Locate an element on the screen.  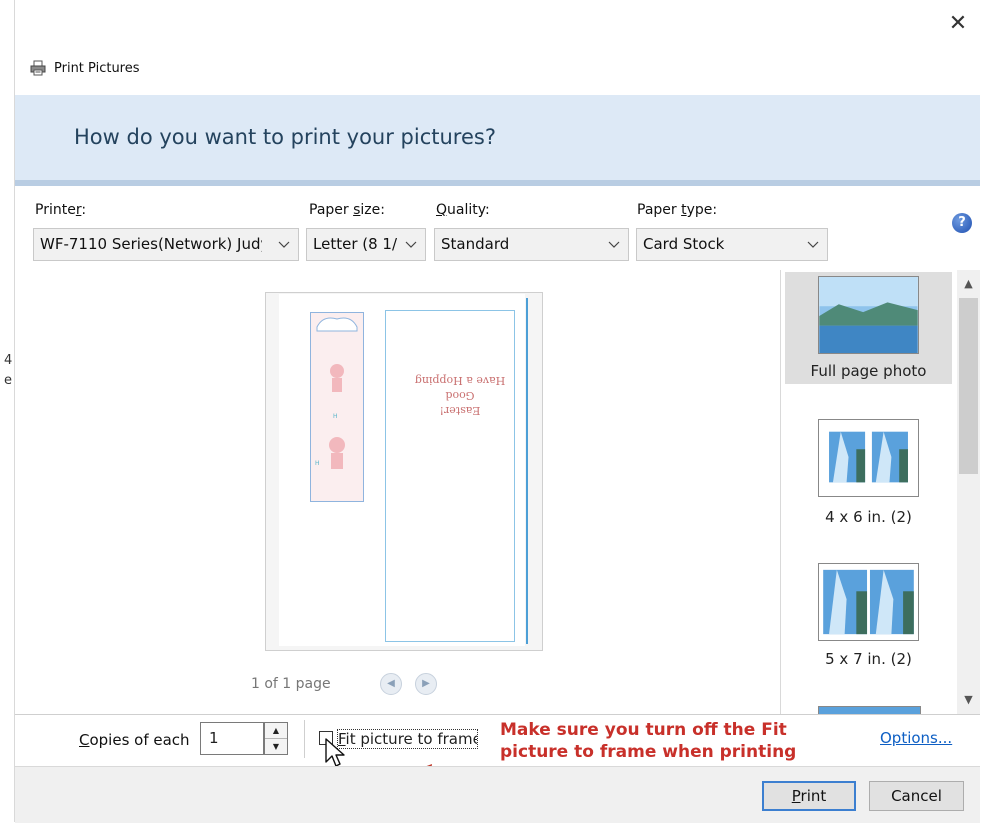
title-bar: Print Pictures is located at coordinates (77, 68).